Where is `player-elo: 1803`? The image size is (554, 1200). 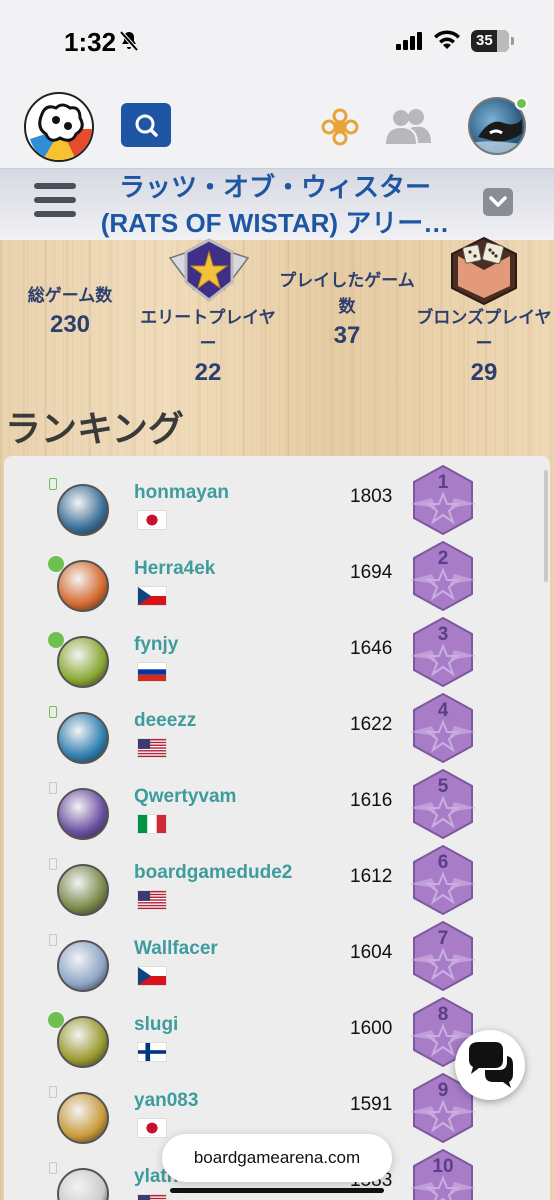 player-elo: 1803 is located at coordinates (371, 496).